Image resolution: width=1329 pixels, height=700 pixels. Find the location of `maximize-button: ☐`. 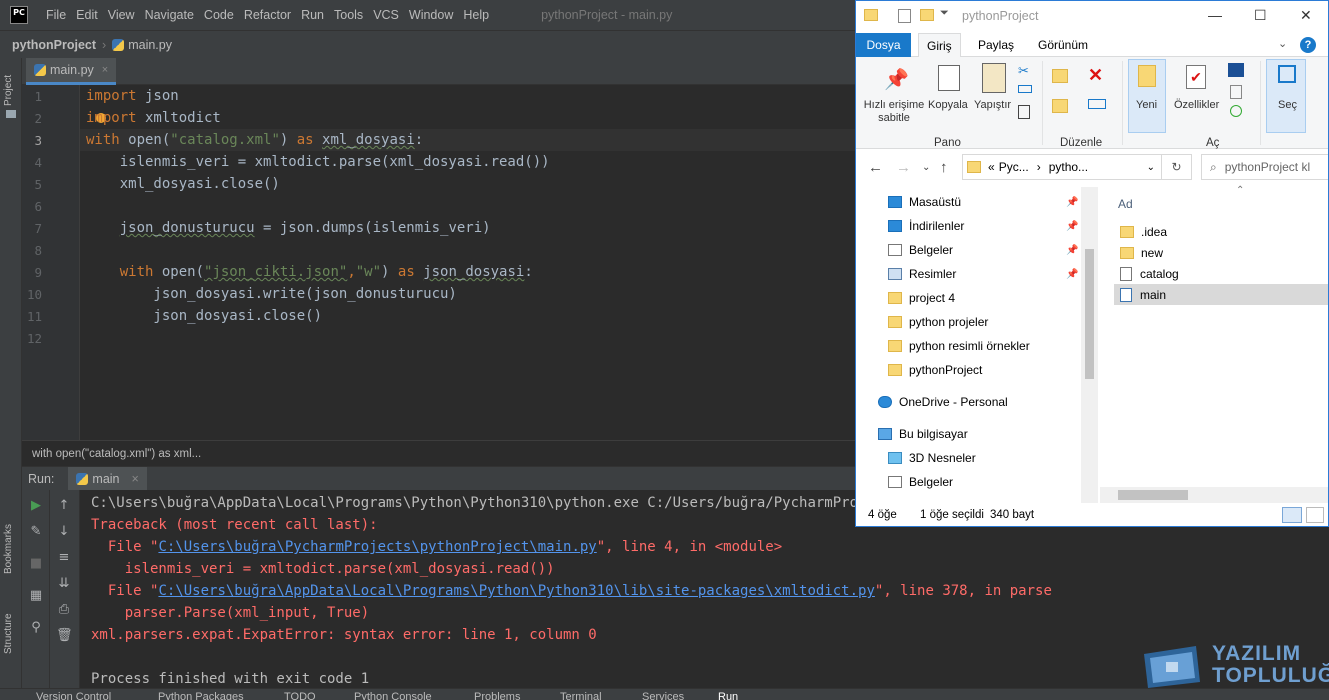

maximize-button: ☐ is located at coordinates (1260, 15).